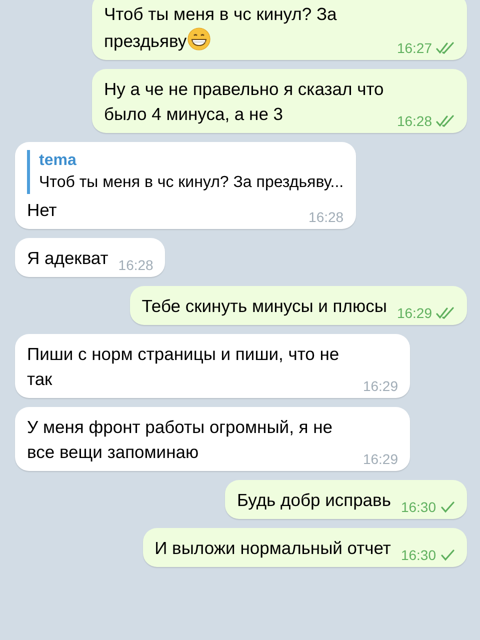  What do you see at coordinates (221, 28) in the screenshot?
I see `message-text: Чтоб ты меня в чс кинул? За прездьяву` at bounding box center [221, 28].